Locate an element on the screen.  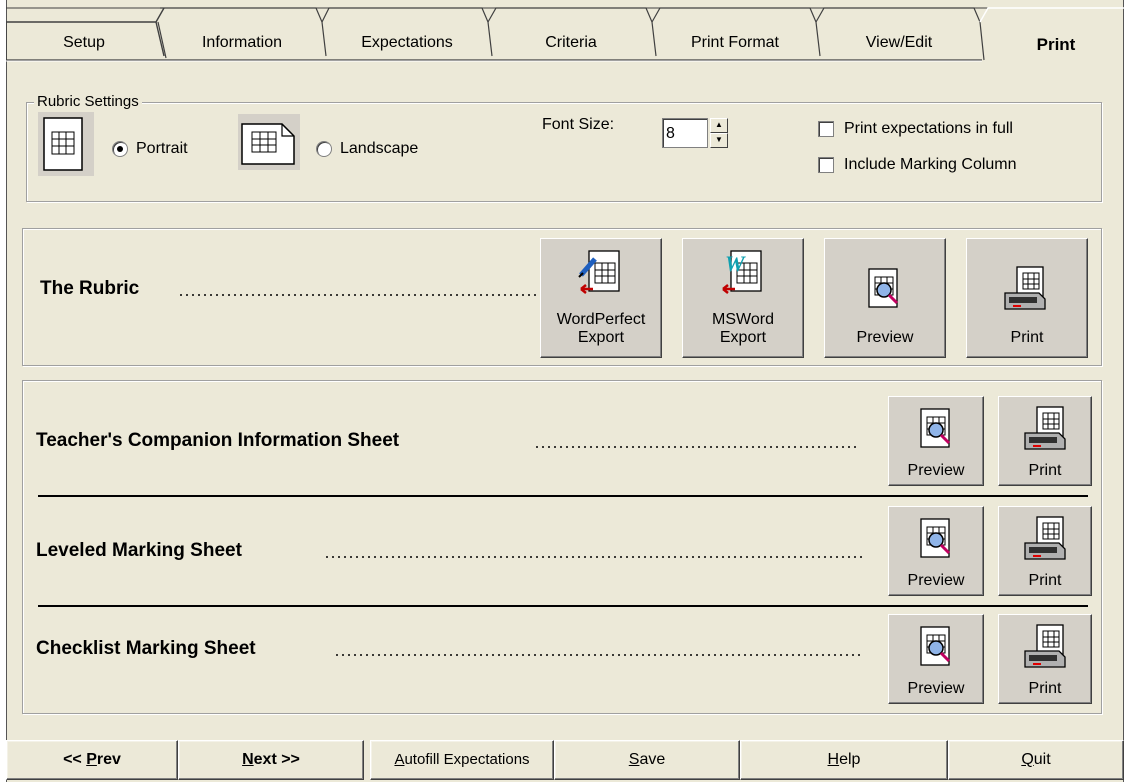
leveled-marking-title: Leveled Marking Sheet is located at coordinates (139, 550).